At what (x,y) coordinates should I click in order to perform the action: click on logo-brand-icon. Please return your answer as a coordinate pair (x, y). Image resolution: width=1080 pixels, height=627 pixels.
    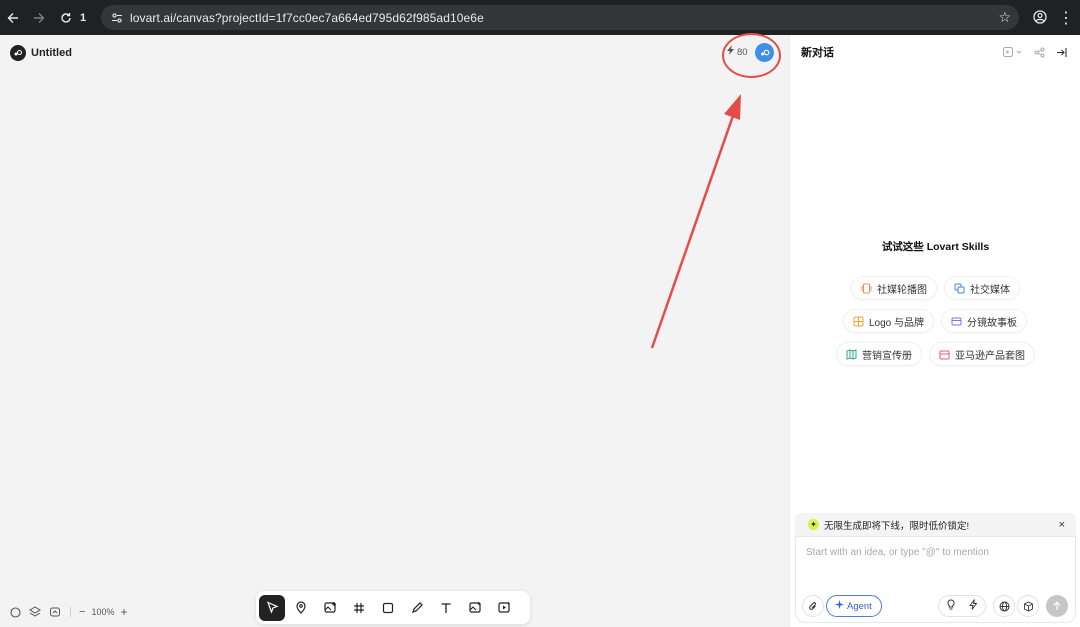
    Looking at the image, I should click on (858, 321).